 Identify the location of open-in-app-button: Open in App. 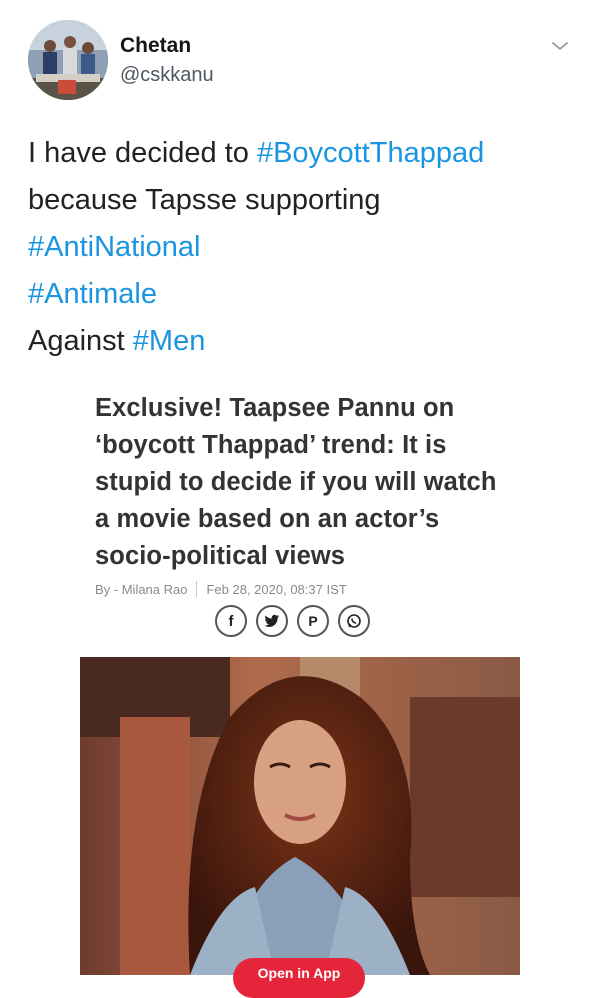
(299, 978).